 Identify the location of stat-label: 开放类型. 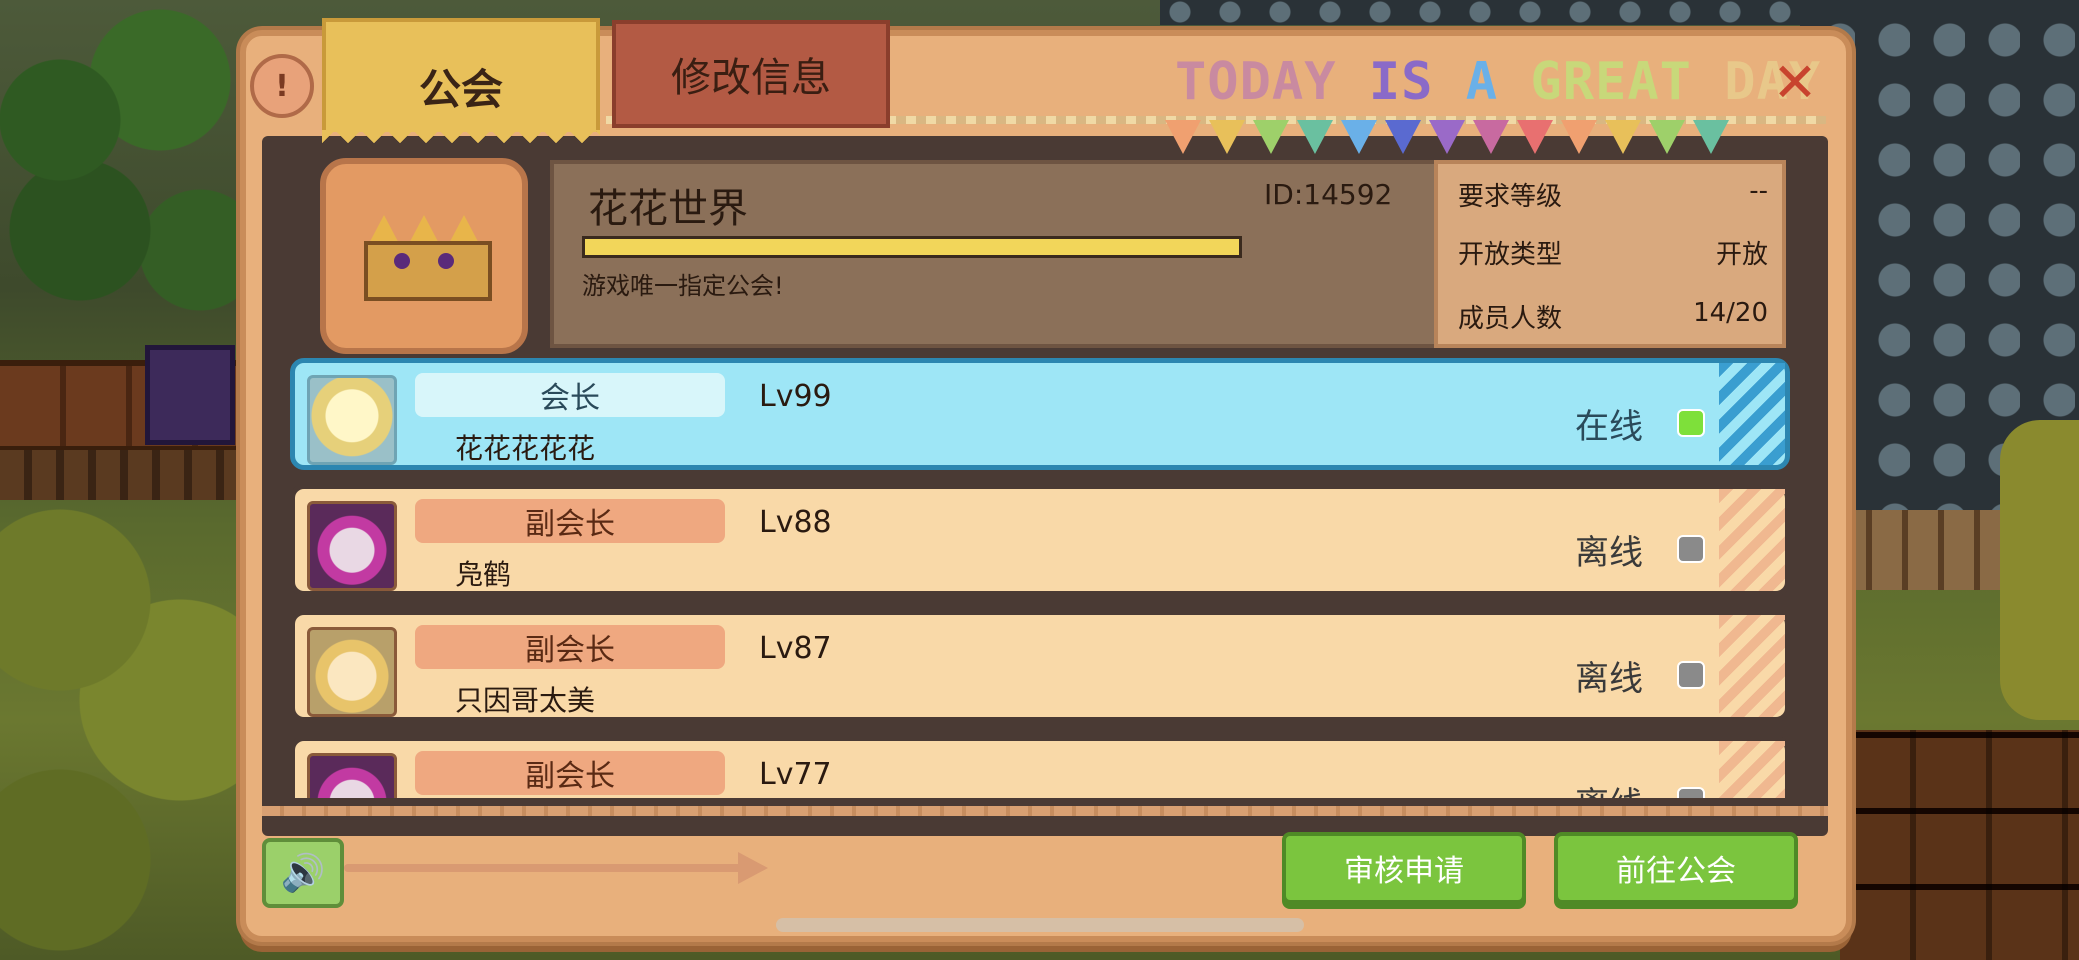
(1510, 255).